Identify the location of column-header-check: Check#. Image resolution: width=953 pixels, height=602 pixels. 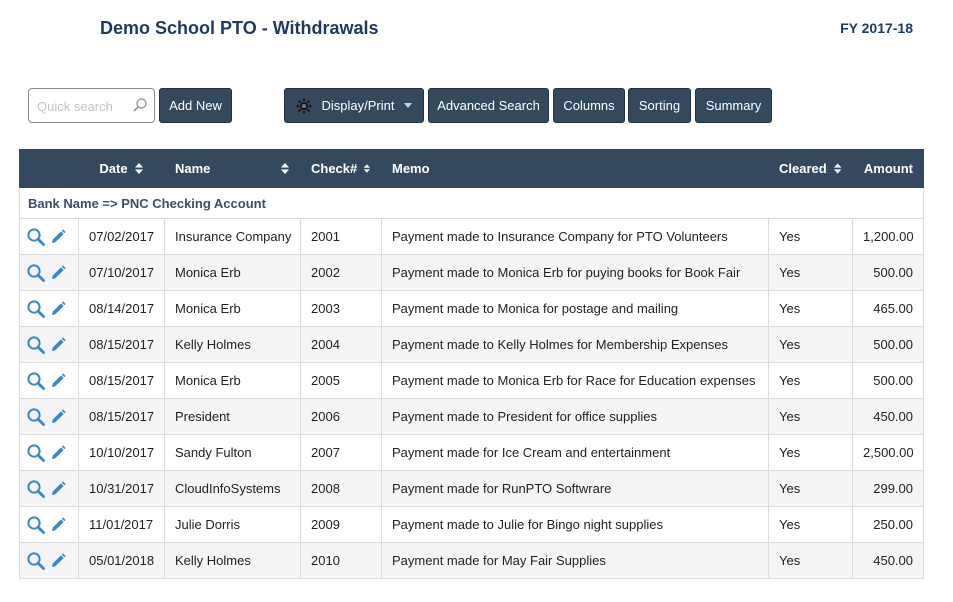
(341, 168).